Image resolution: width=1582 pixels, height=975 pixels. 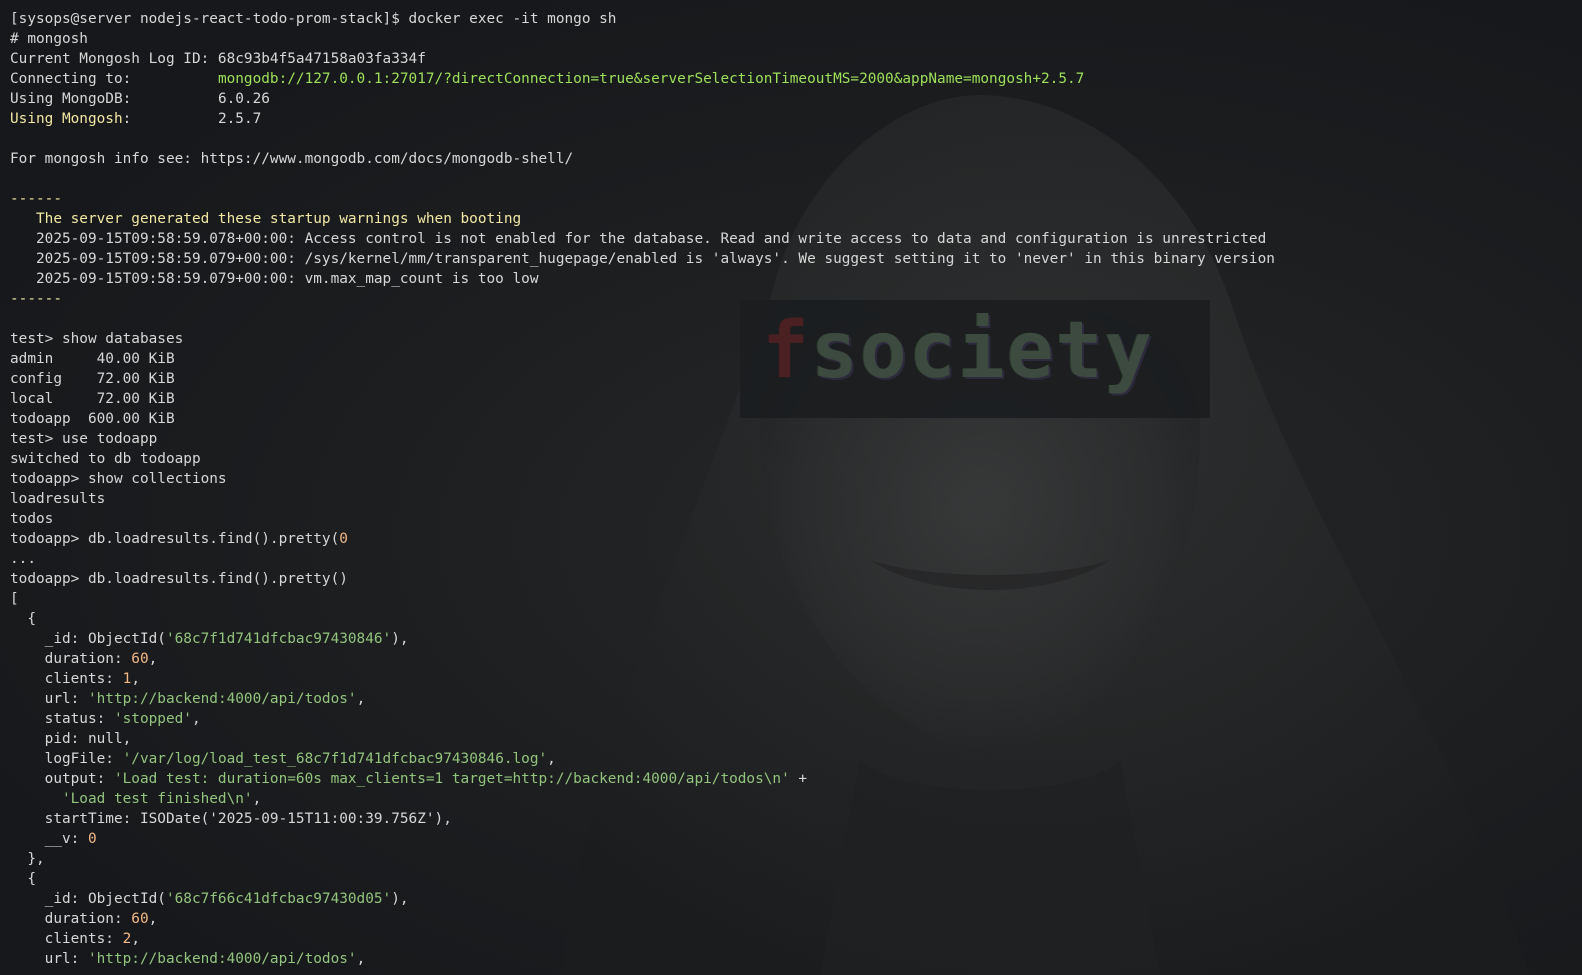 What do you see at coordinates (105, 719) in the screenshot?
I see `record-status-field: status: 'stopped',` at bounding box center [105, 719].